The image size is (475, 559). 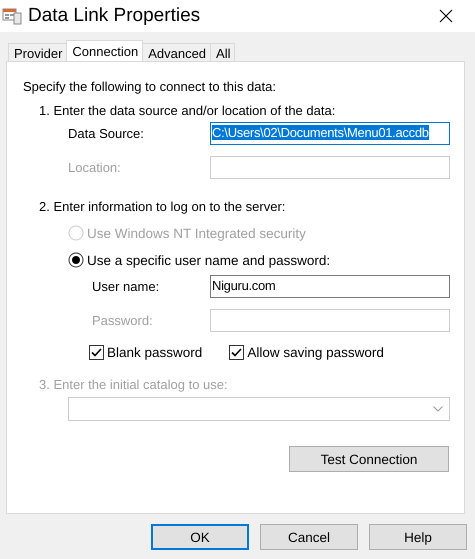 What do you see at coordinates (106, 133) in the screenshot?
I see `field-label: Data Source:` at bounding box center [106, 133].